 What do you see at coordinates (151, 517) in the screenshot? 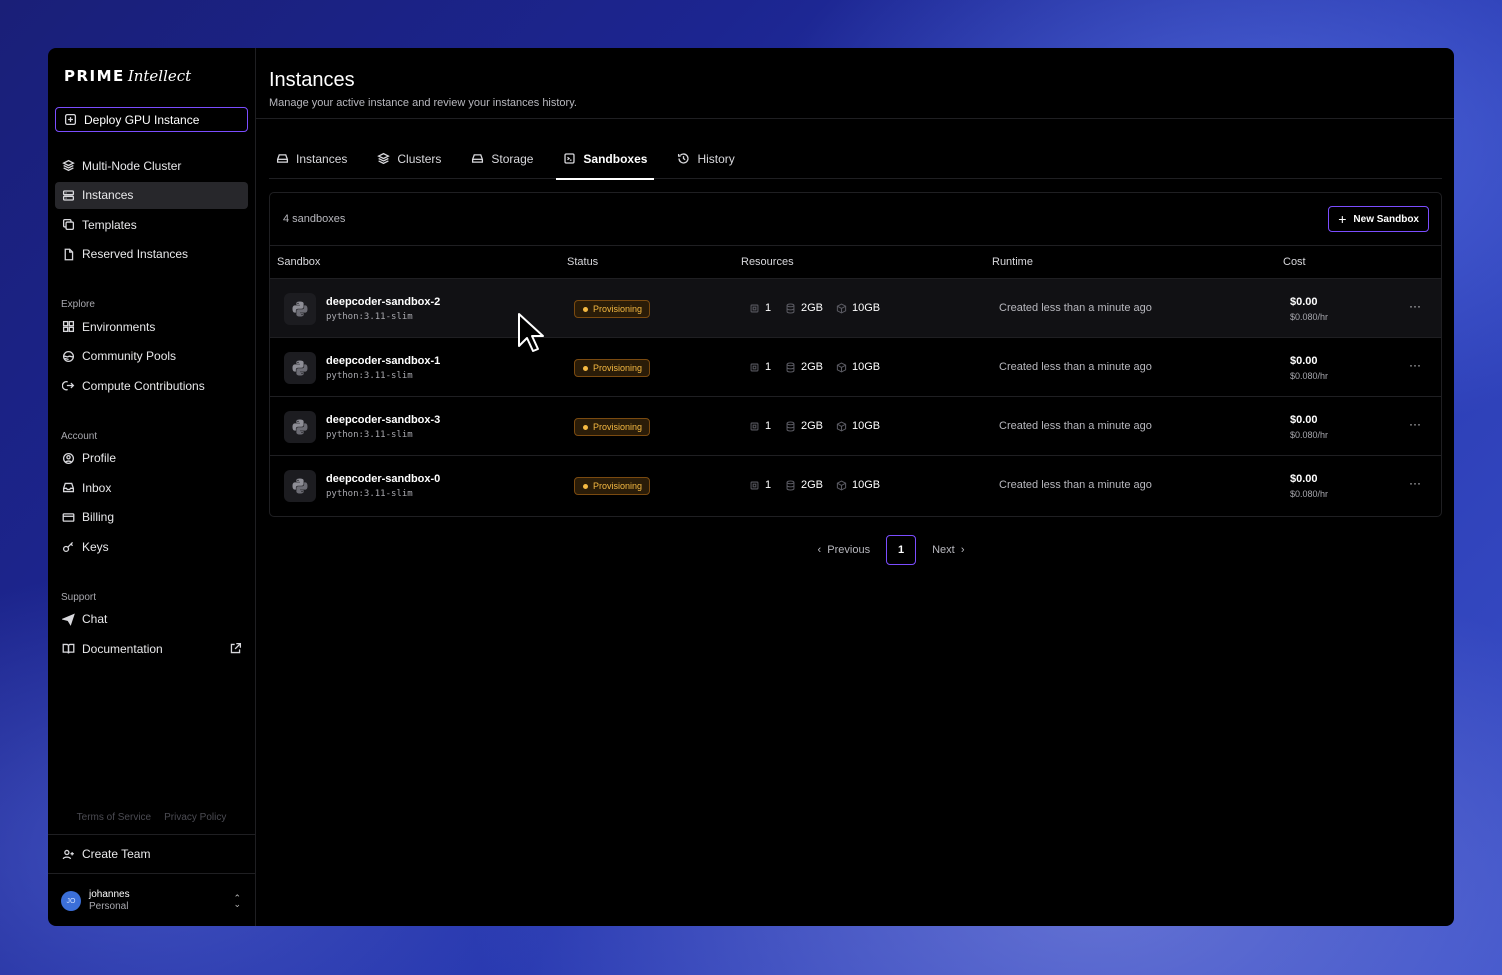
I see `sidebar-item-billing: Billing` at bounding box center [151, 517].